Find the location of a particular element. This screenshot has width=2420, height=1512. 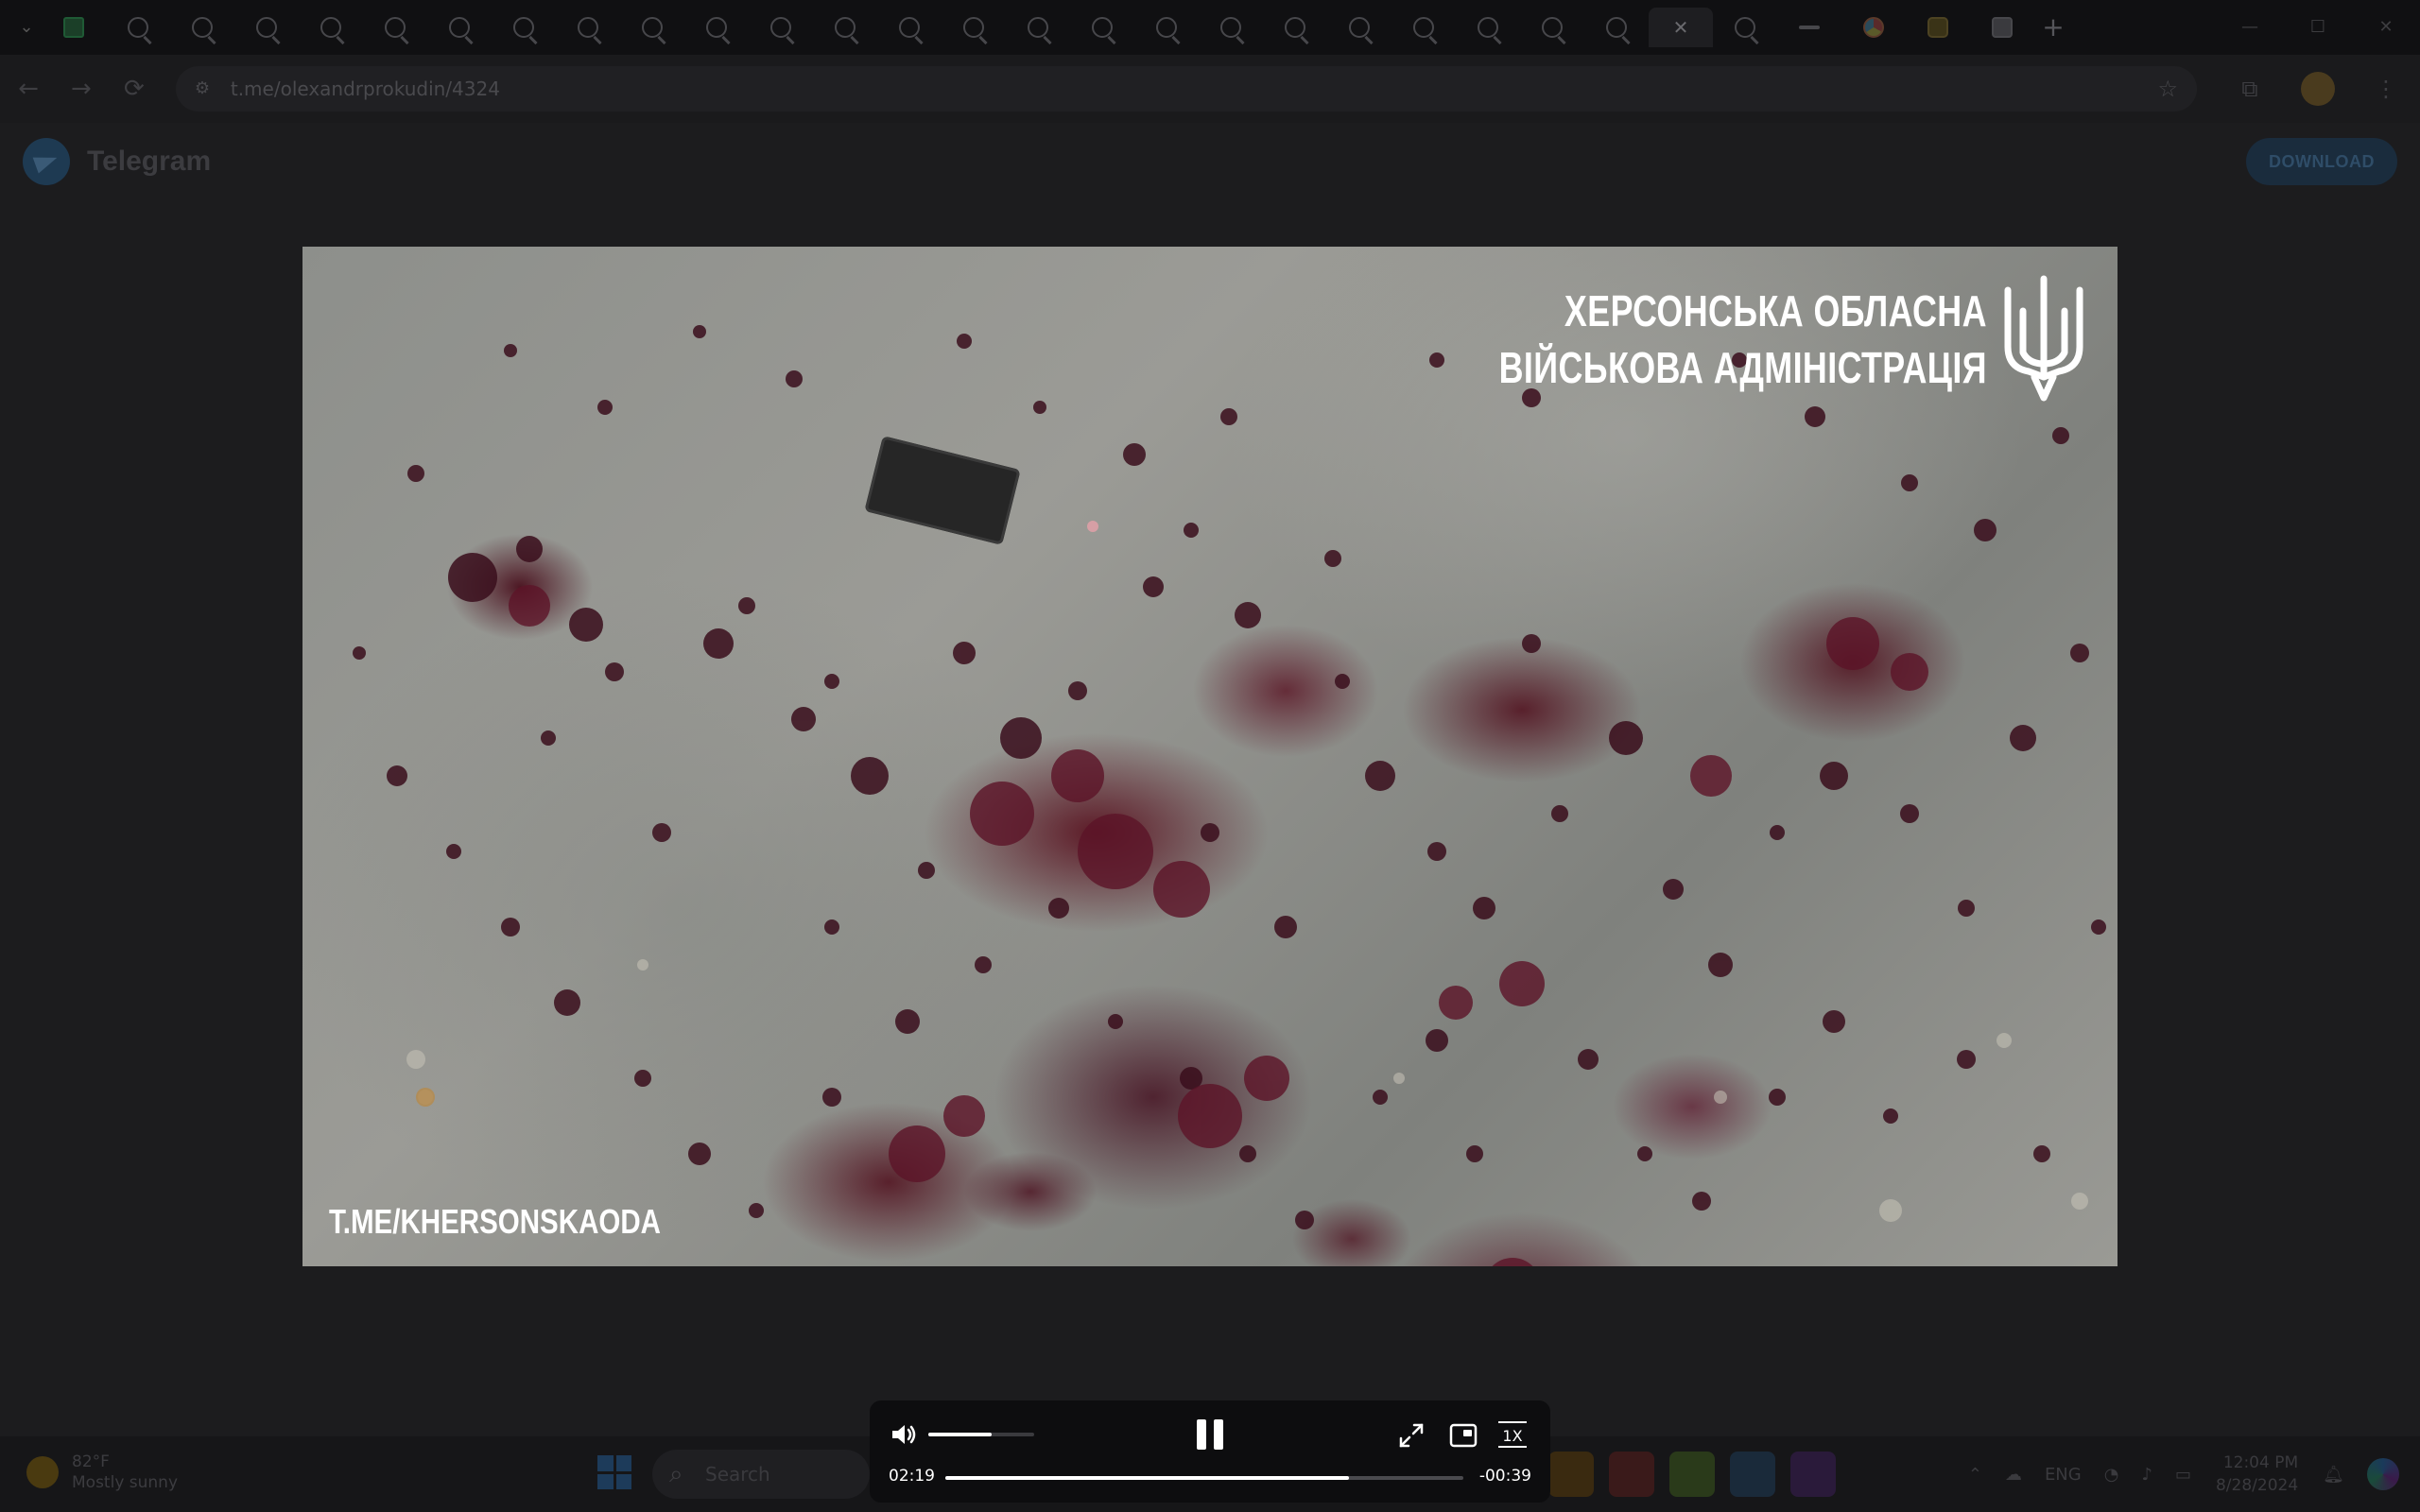

seek-bar is located at coordinates (1204, 1478).